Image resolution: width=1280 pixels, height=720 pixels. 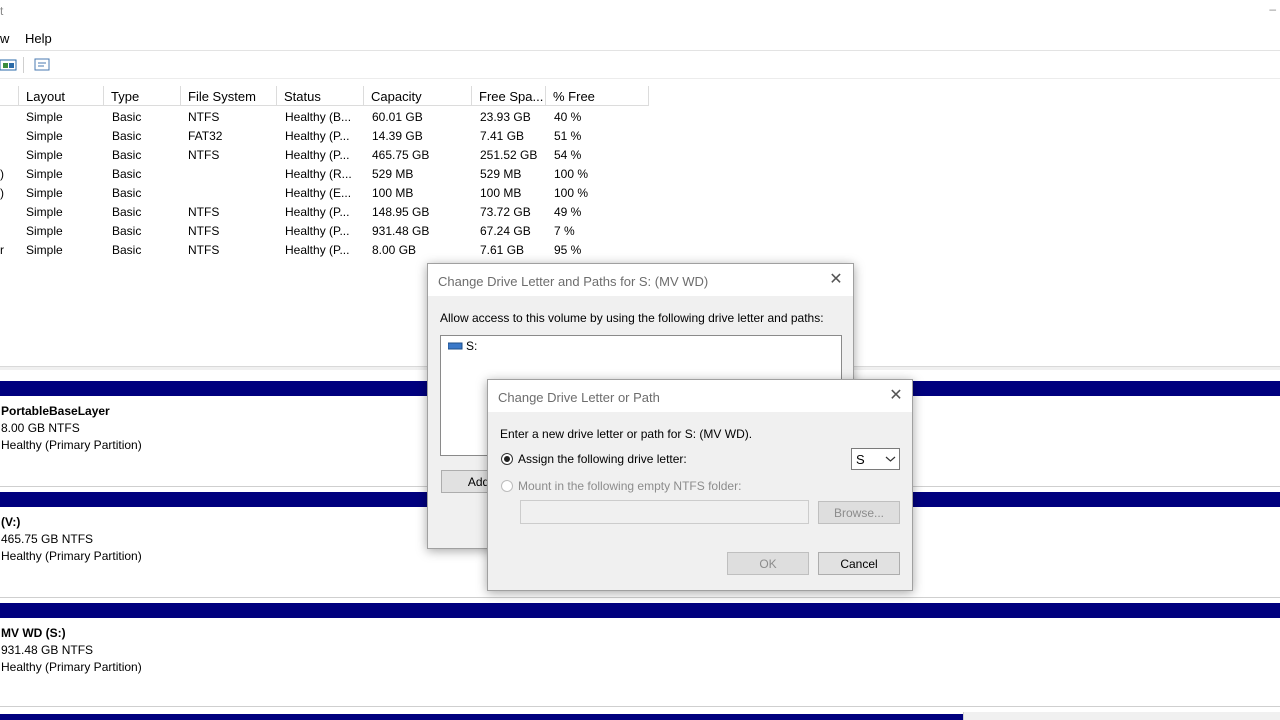 What do you see at coordinates (142, 96) in the screenshot?
I see `column-type: Type` at bounding box center [142, 96].